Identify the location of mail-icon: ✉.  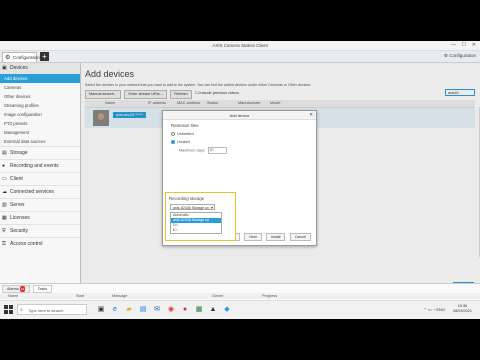
(157, 310).